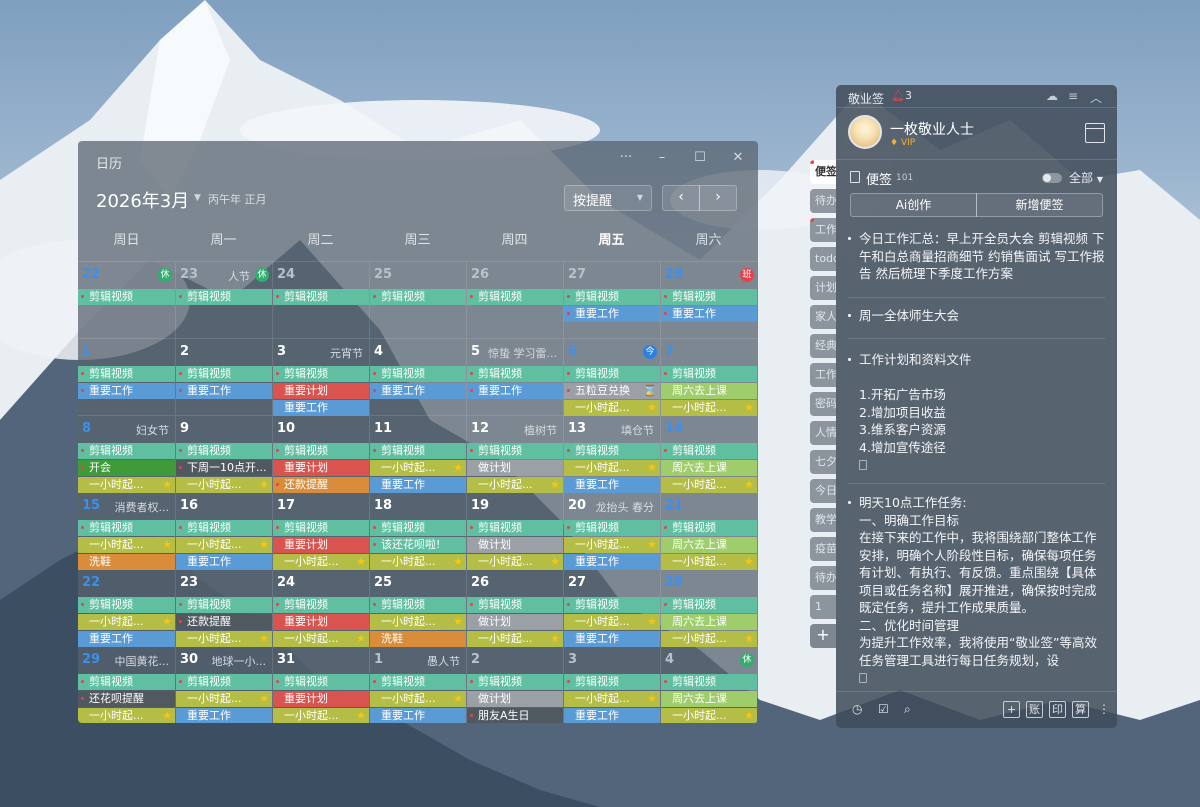  I want to click on calendar-day-cell: 27 剪辑视频 重要工作, so click(611, 300).